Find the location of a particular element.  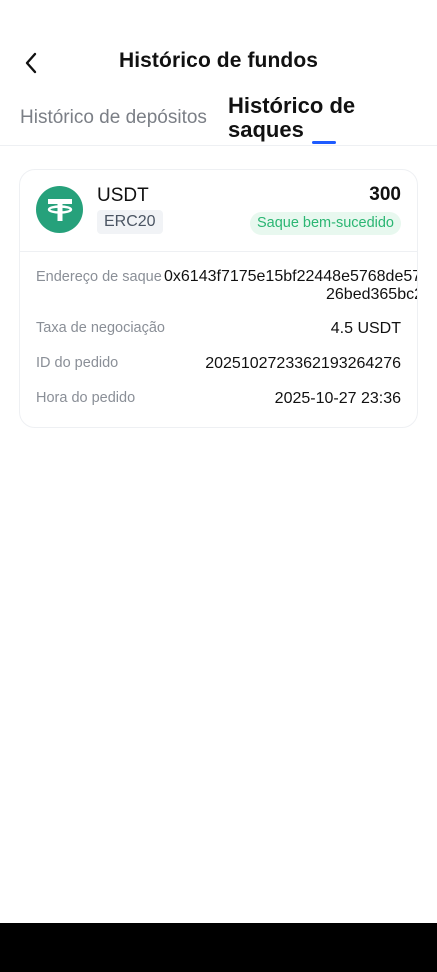

order-id-label: ID do pedido is located at coordinates (77, 363).